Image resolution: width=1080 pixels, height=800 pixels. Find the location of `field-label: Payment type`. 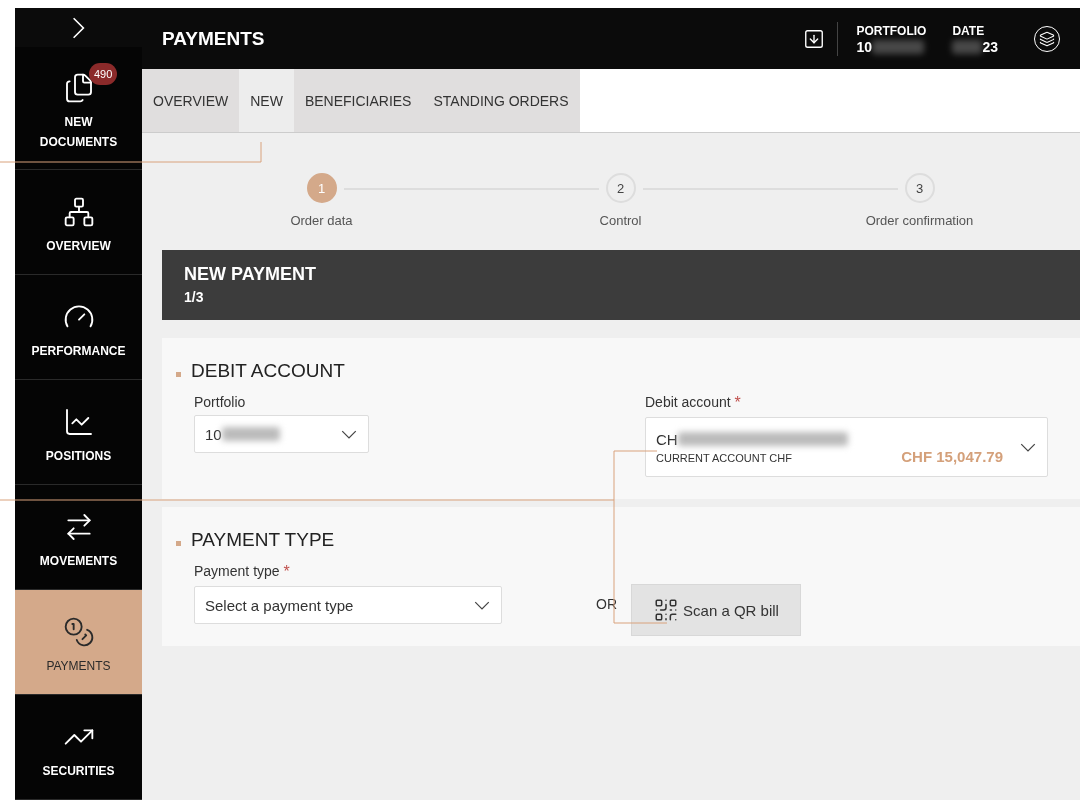

field-label: Payment type is located at coordinates (237, 571).